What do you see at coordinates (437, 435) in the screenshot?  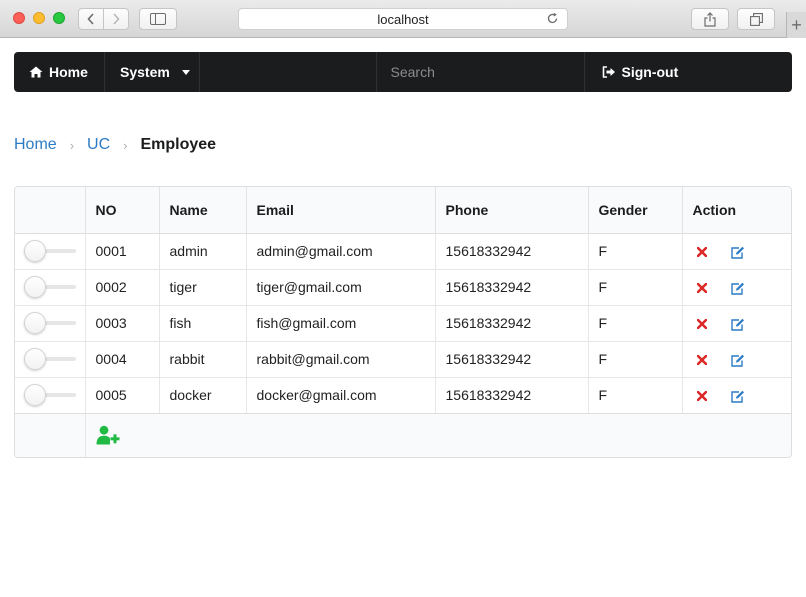 I see `footer-actions-cell` at bounding box center [437, 435].